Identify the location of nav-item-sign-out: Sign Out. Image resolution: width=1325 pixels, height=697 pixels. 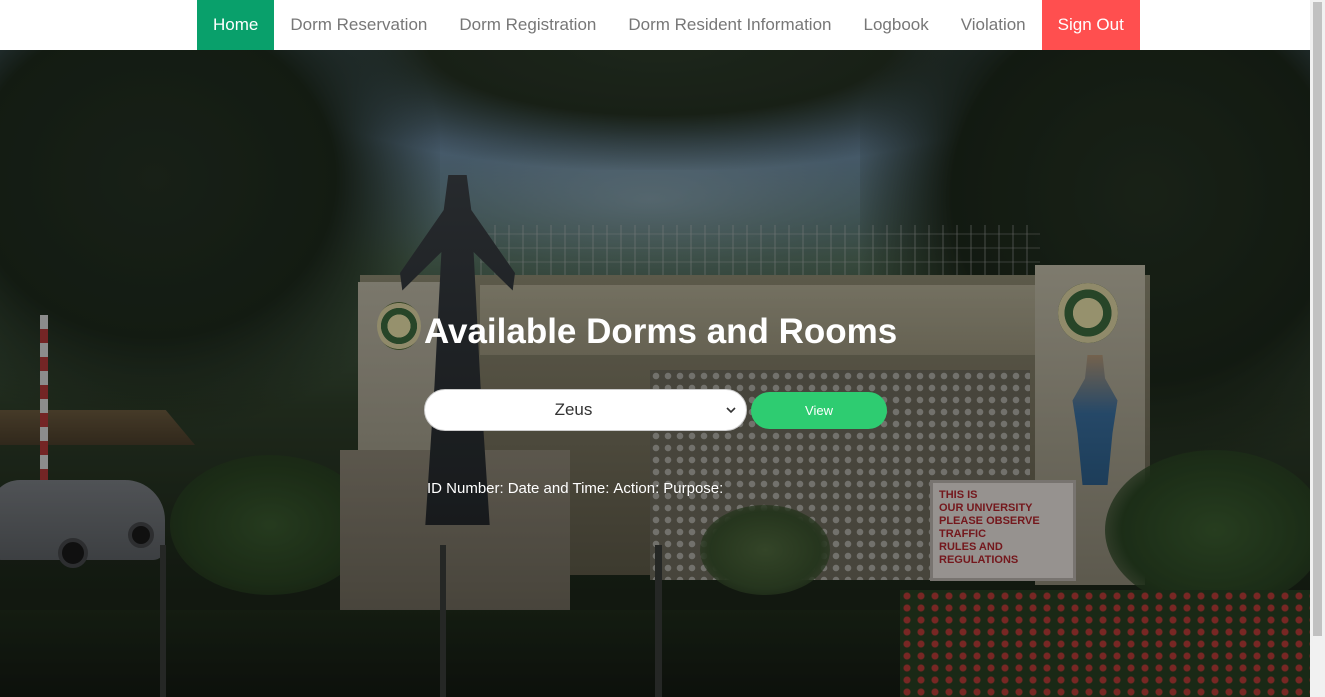
(1090, 25).